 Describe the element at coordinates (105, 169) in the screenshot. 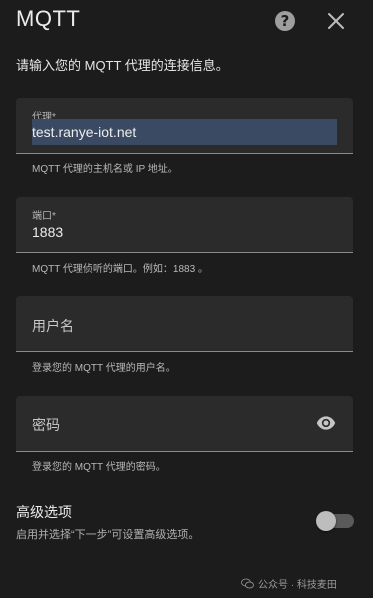

I see `broker-helper: MQTT 代理的主机名或 IP 地址。` at that location.